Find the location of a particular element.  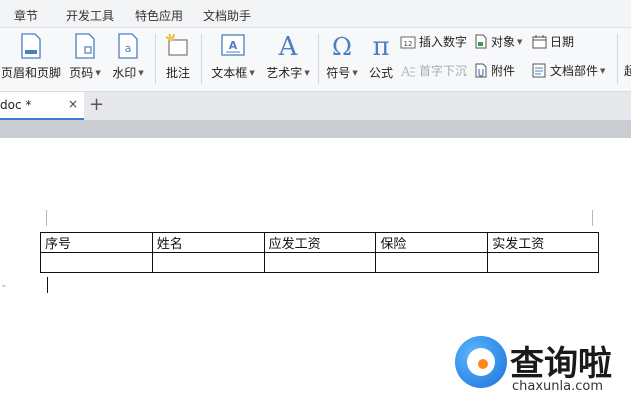

text-box-dropdown-icon: ▼ is located at coordinates (252, 73).